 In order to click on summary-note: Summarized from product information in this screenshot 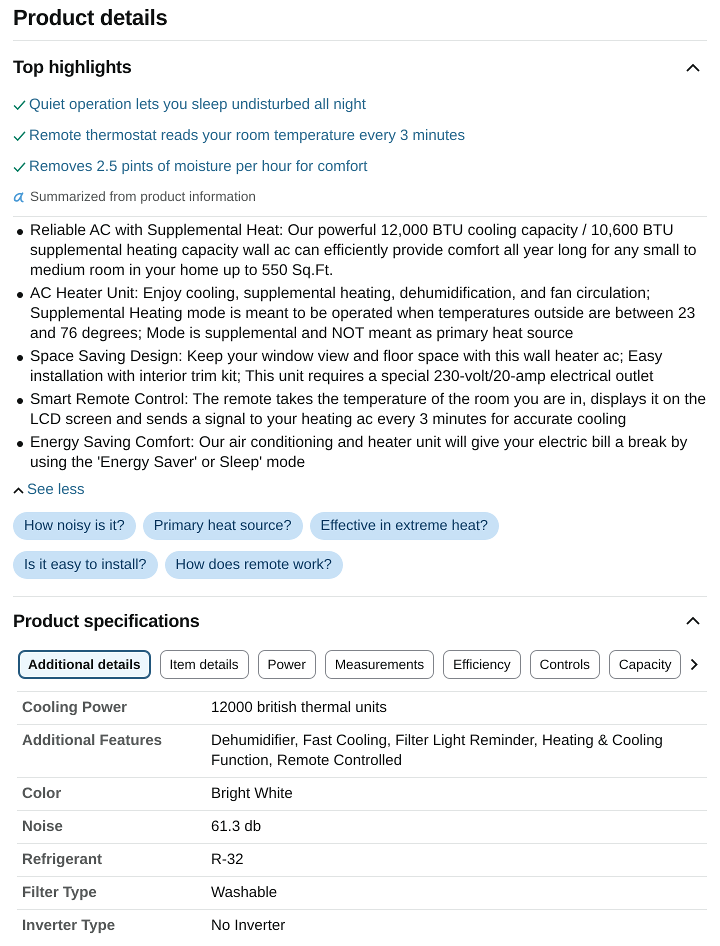, I will do `click(143, 197)`.